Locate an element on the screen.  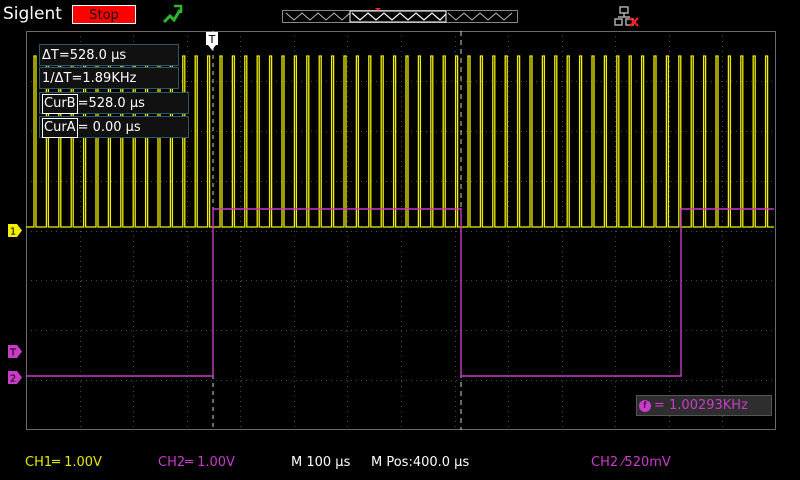
delta-t-readout: ΔT=528.0 µs is located at coordinates (109, 55).